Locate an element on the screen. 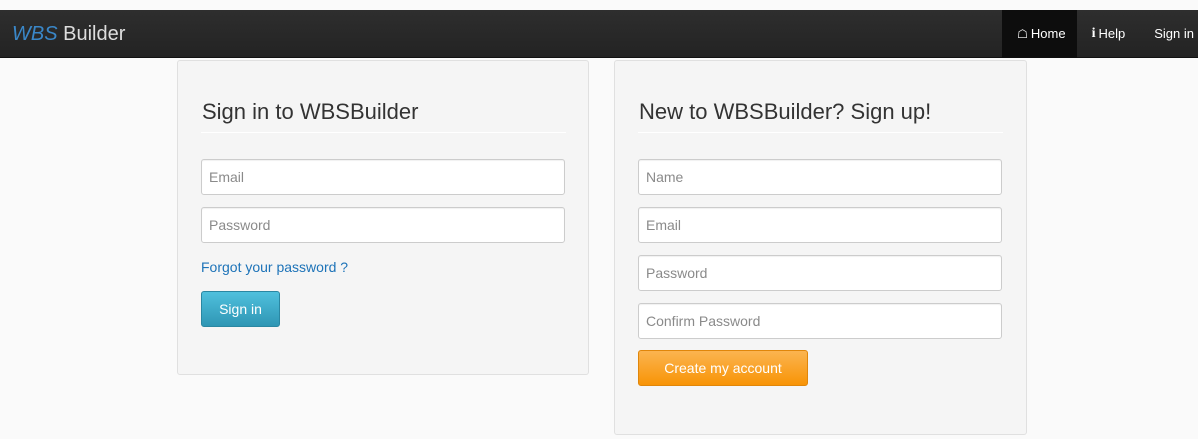 The height and width of the screenshot is (439, 1198). nav-item-help: i Help is located at coordinates (1107, 34).